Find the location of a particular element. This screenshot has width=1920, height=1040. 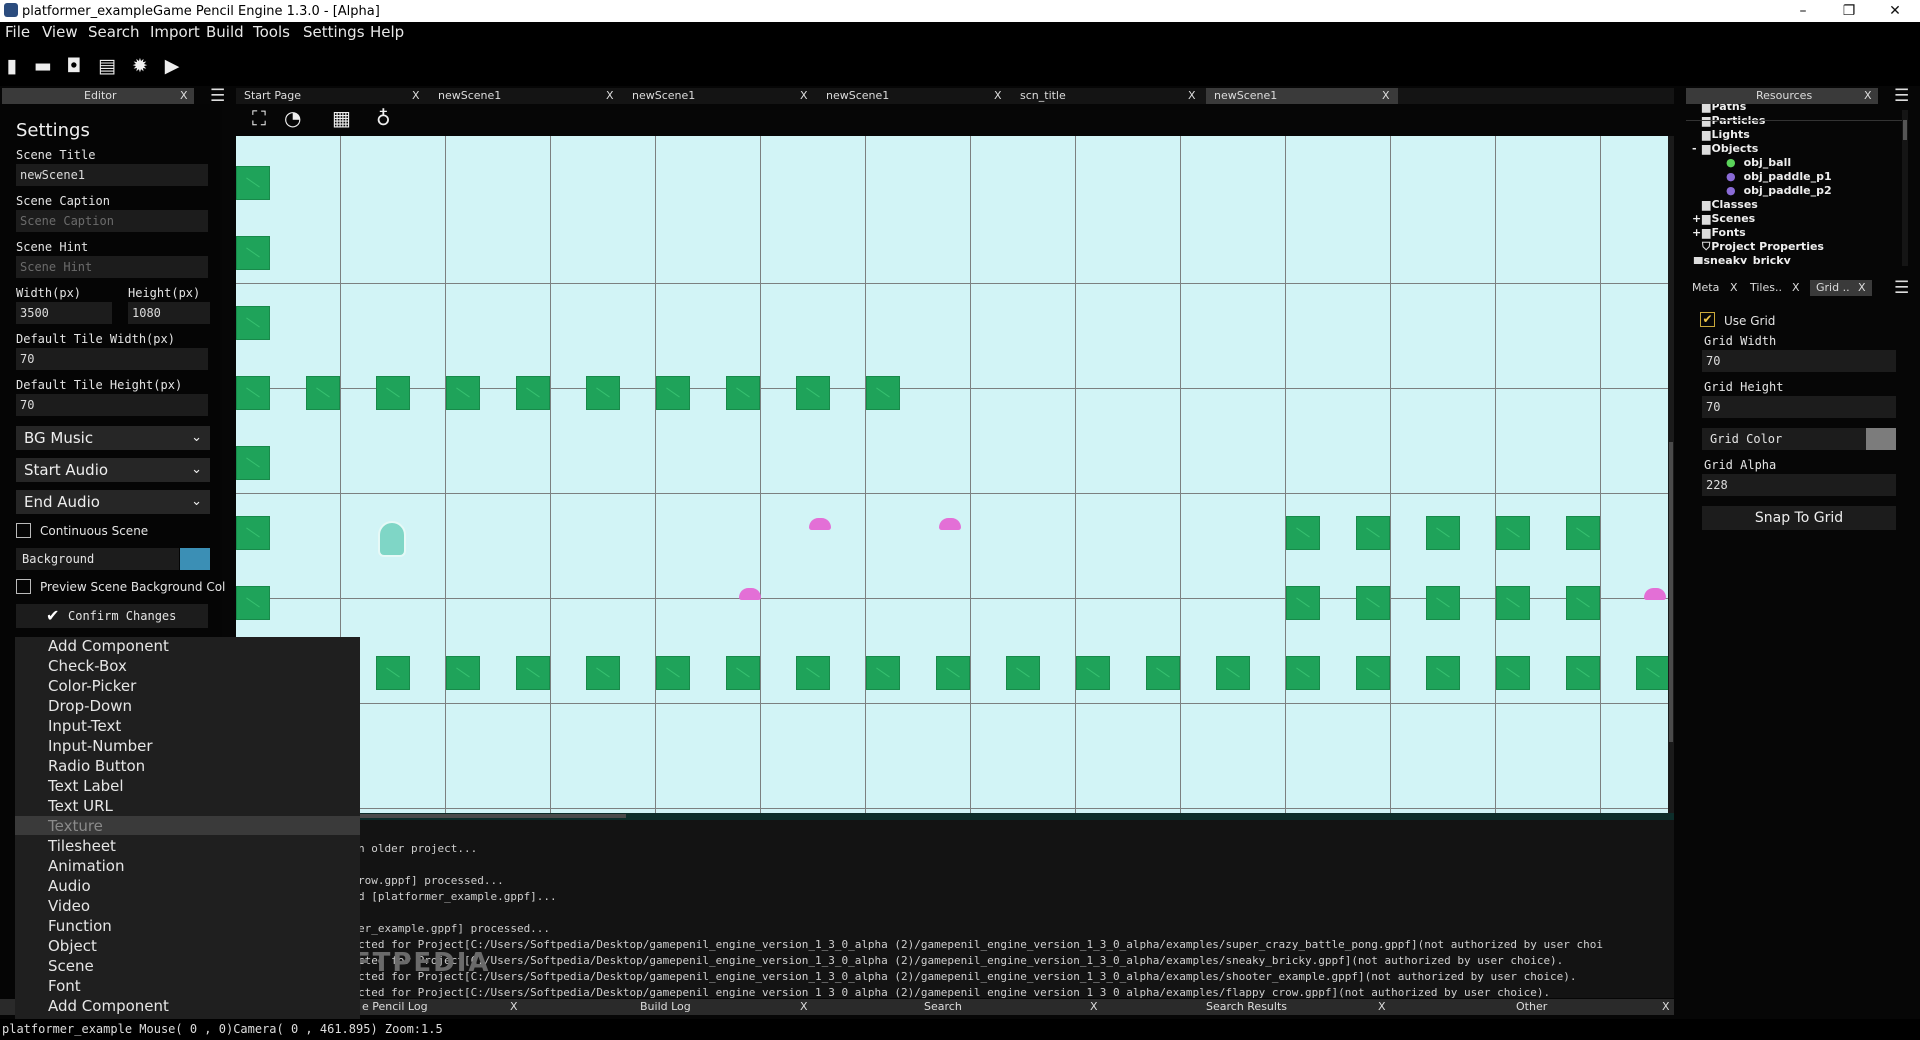

bottom-tab-label: Other is located at coordinates (1531, 1007).